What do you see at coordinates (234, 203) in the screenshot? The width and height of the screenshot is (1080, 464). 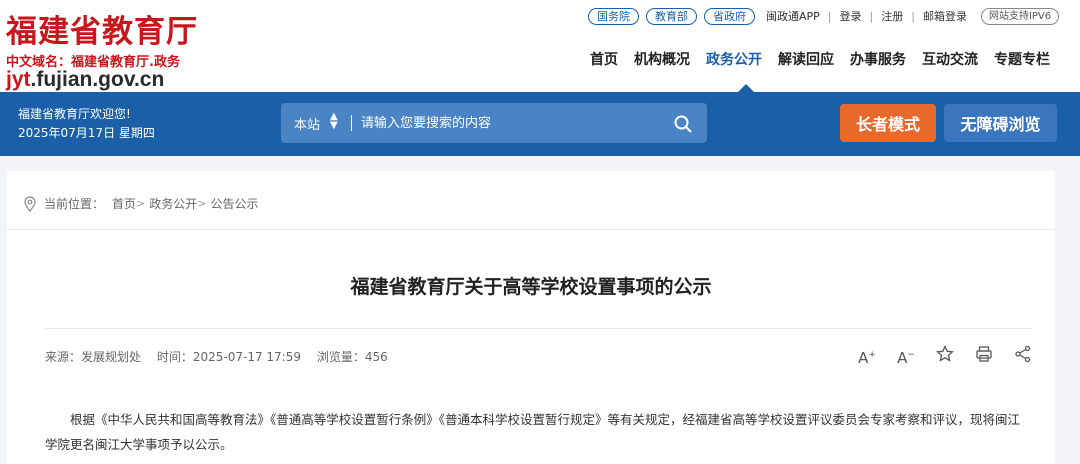 I see `breadcrumb-announcements: 公告公示` at bounding box center [234, 203].